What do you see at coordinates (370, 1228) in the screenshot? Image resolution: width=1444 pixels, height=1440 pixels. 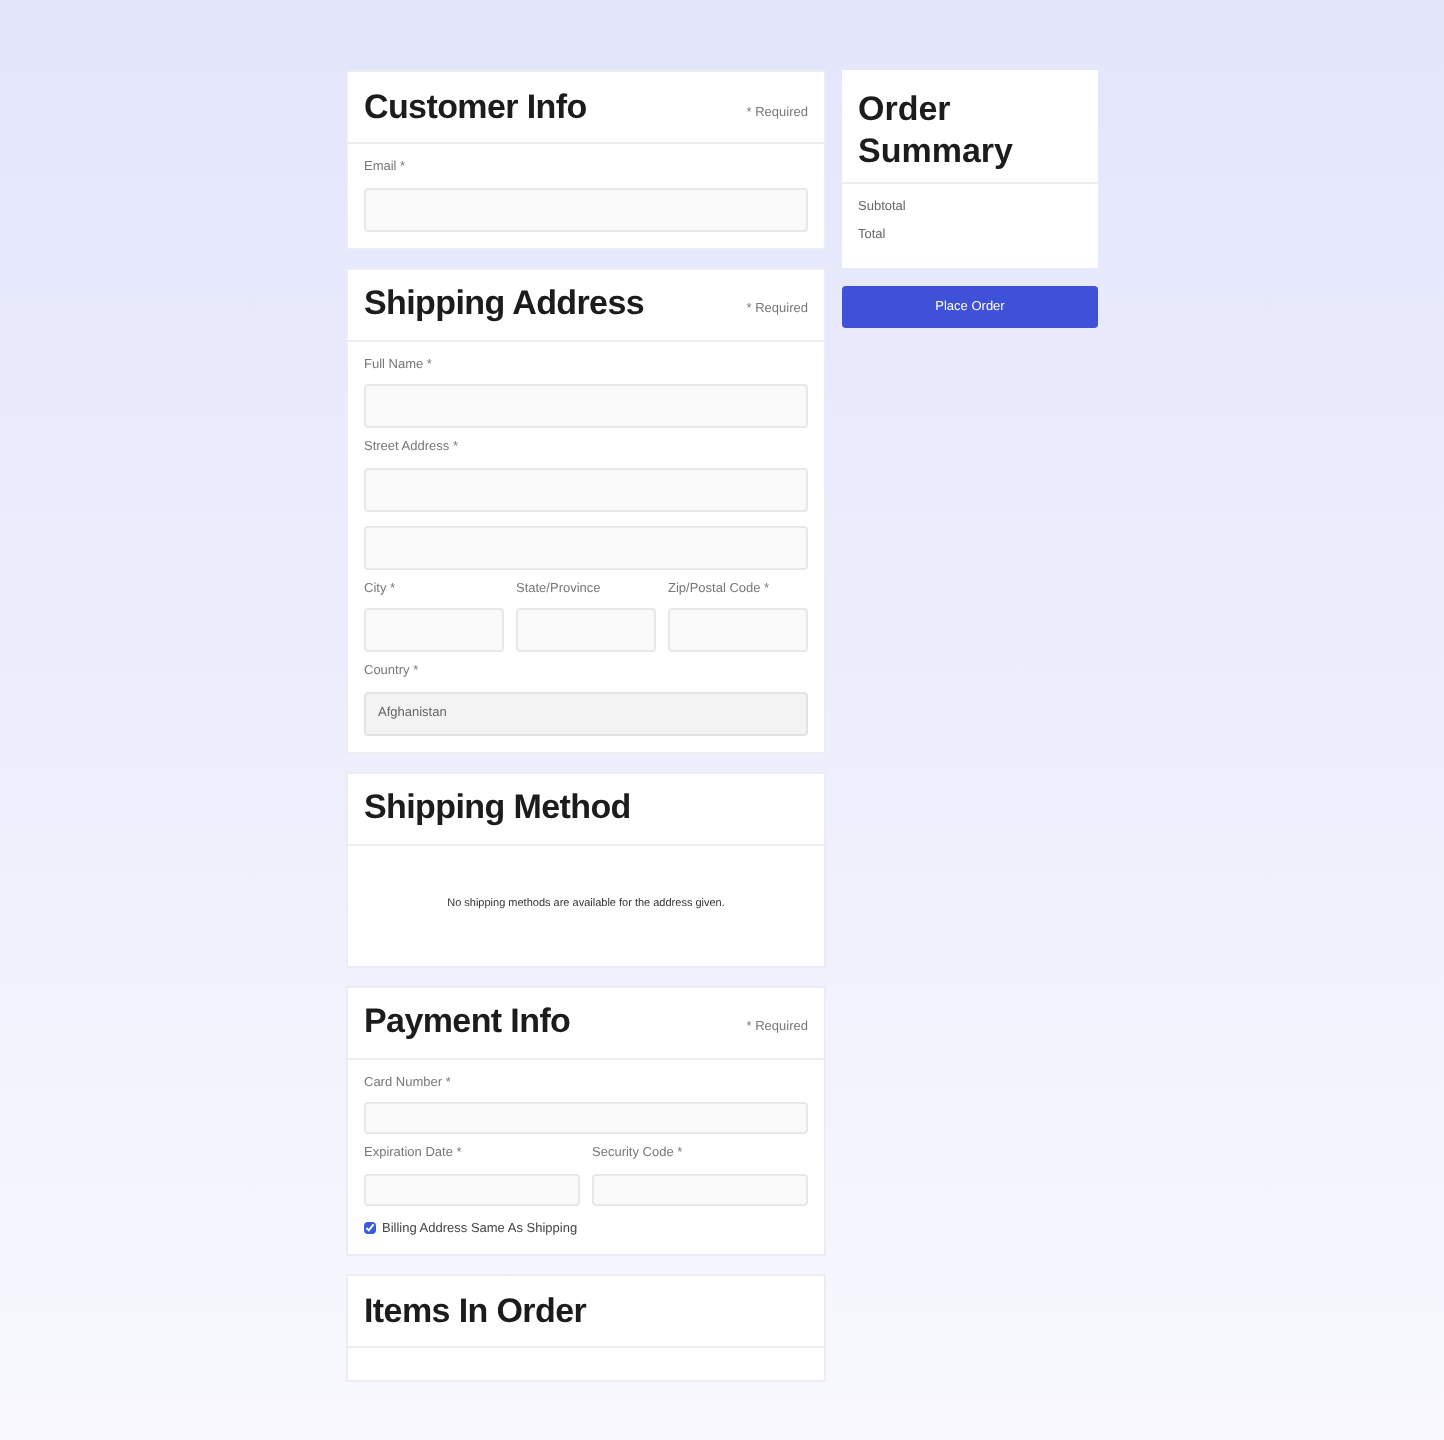 I see `checkbox` at bounding box center [370, 1228].